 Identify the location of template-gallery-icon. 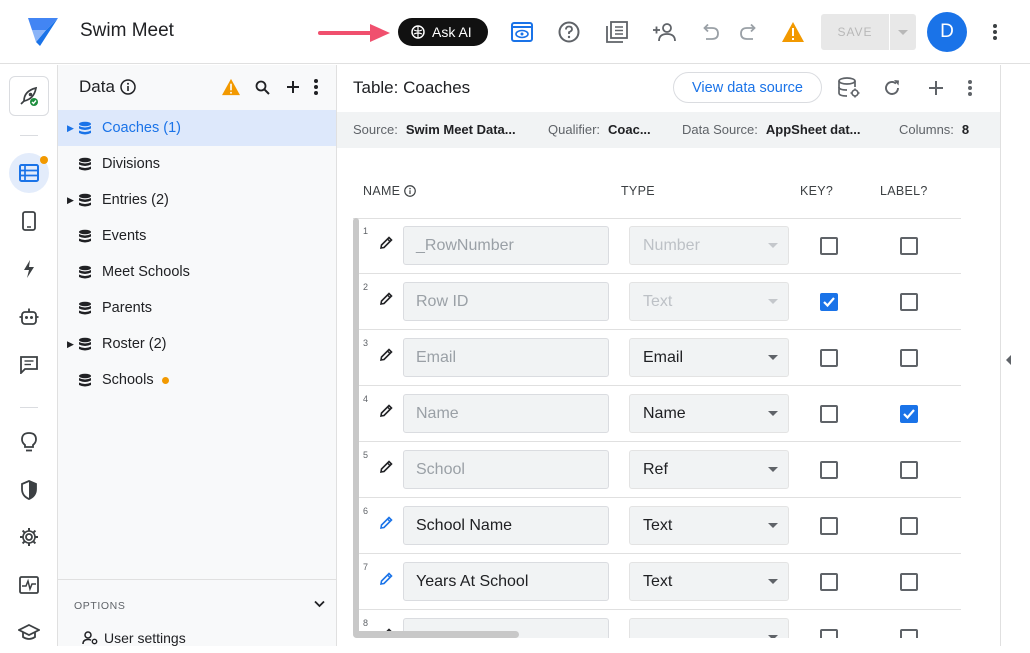
(617, 32).